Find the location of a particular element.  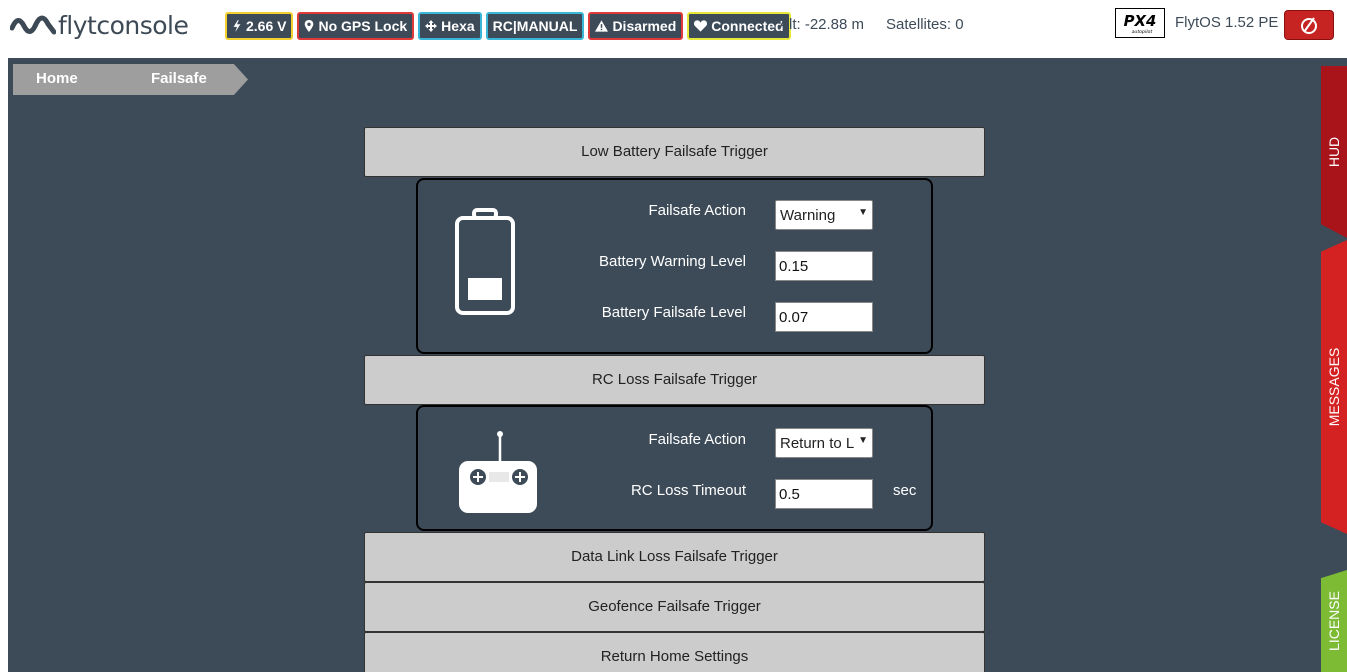

power-icon is located at coordinates (1309, 25).